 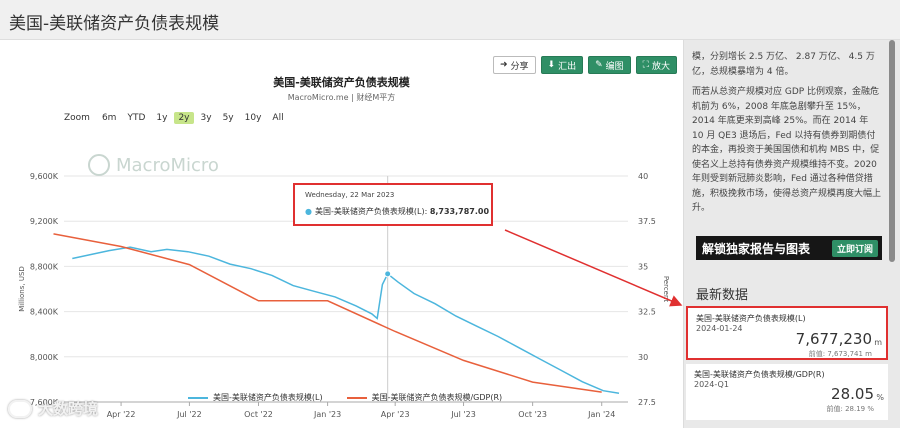 I want to click on tooltip-series: 美国-美联储资产负债表规模(L):, so click(x=371, y=211).